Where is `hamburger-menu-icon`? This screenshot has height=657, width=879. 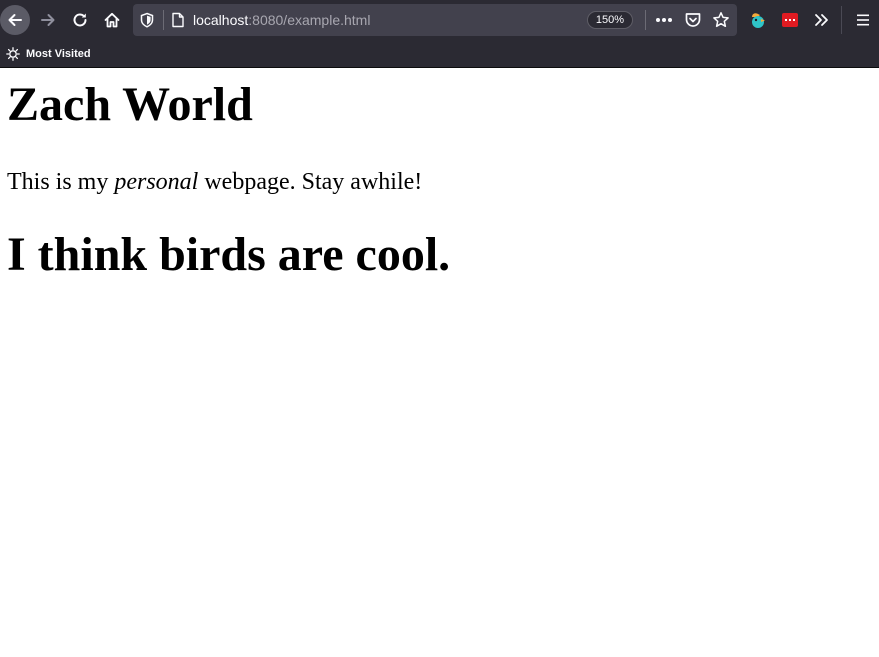 hamburger-menu-icon is located at coordinates (863, 20).